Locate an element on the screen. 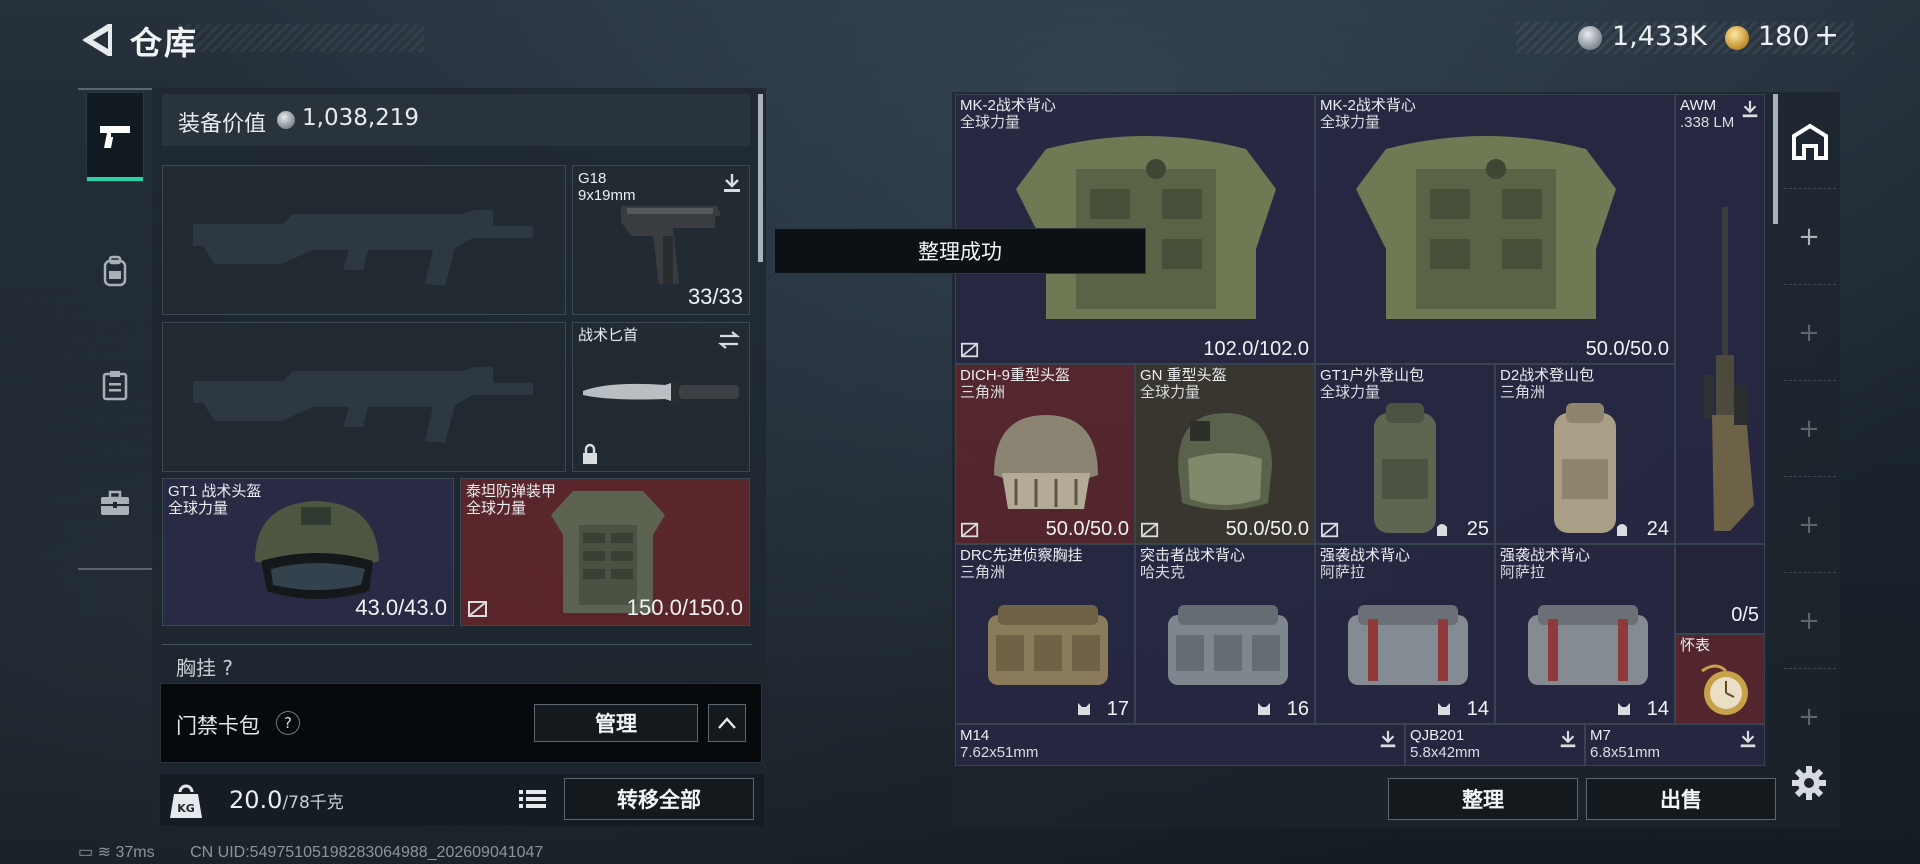 The height and width of the screenshot is (864, 1920). premium-amount: 180 is located at coordinates (1784, 36).